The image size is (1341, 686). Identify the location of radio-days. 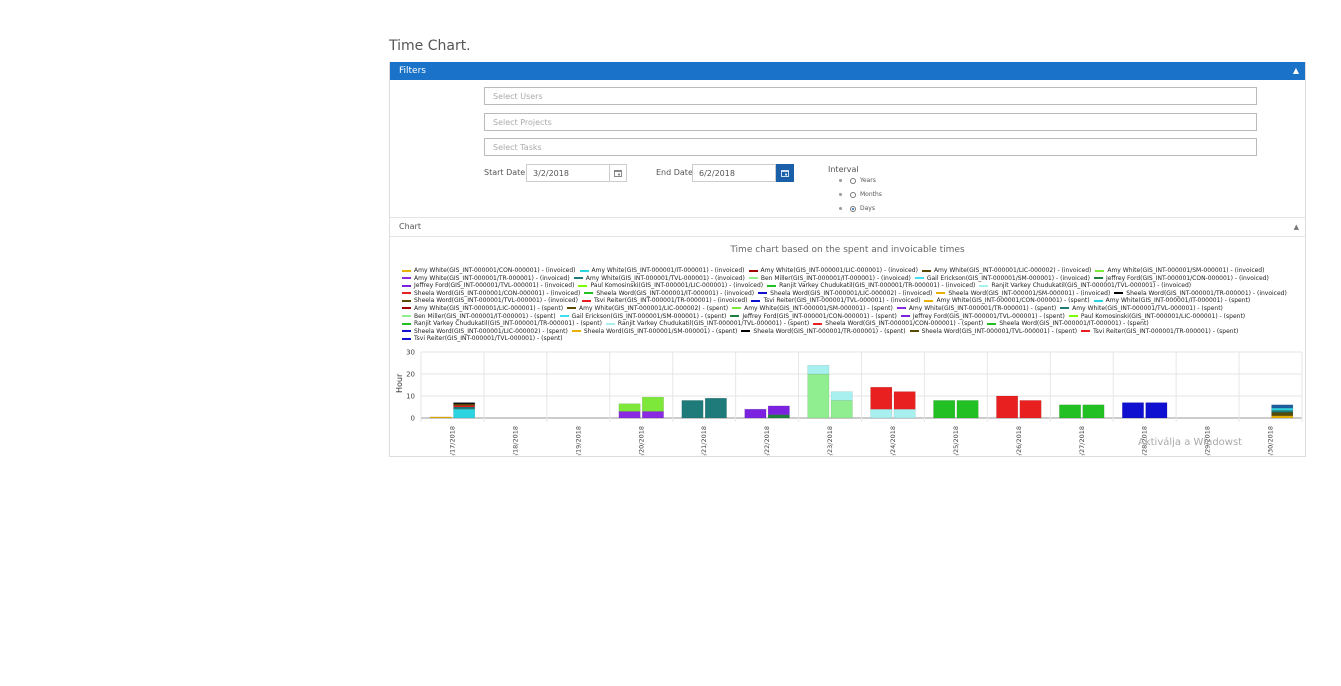
(853, 208).